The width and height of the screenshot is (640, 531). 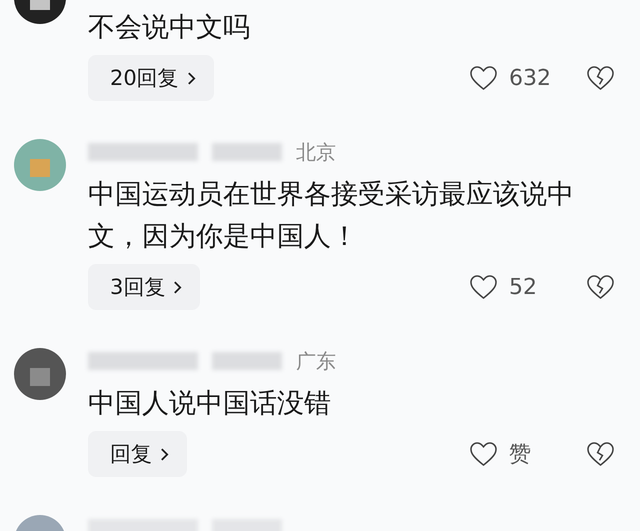 What do you see at coordinates (503, 78) in the screenshot?
I see `like-button: 632` at bounding box center [503, 78].